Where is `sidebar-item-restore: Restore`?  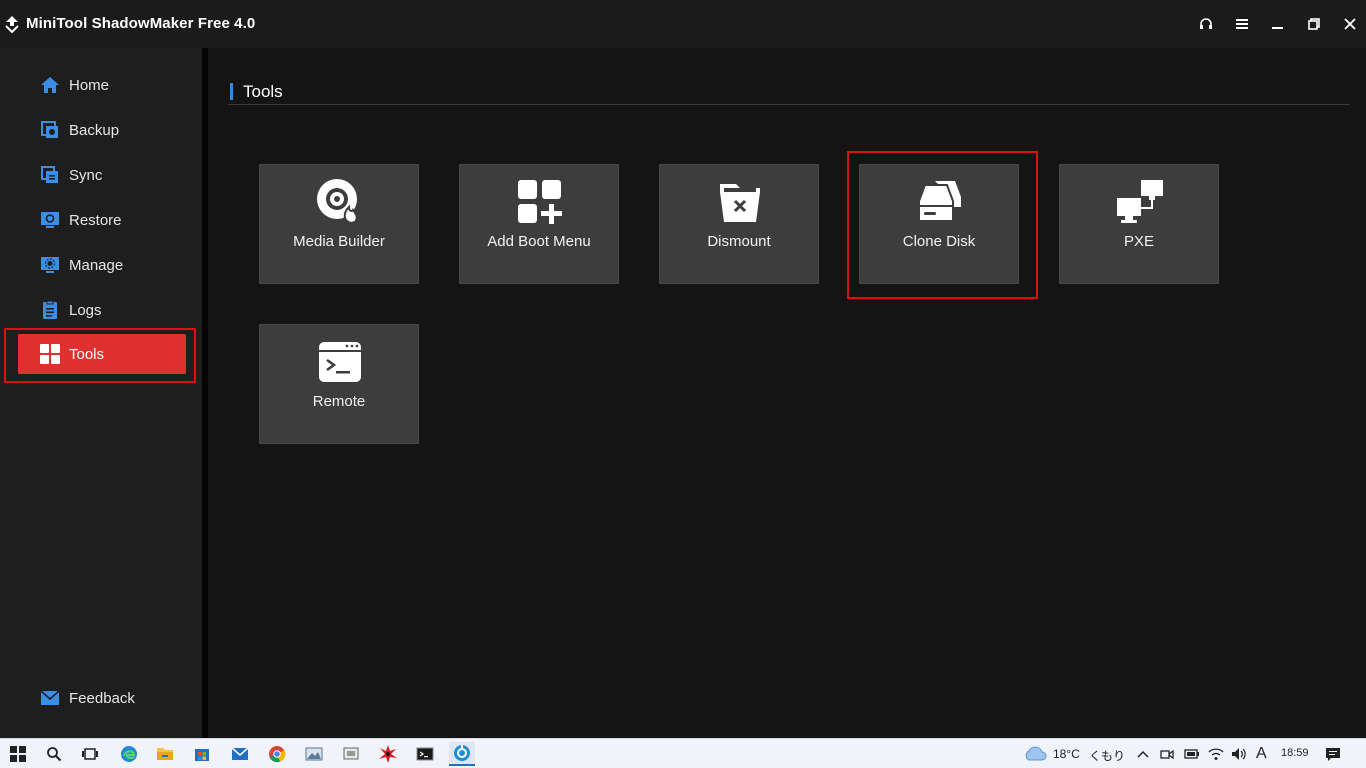 sidebar-item-restore: Restore is located at coordinates (102, 220).